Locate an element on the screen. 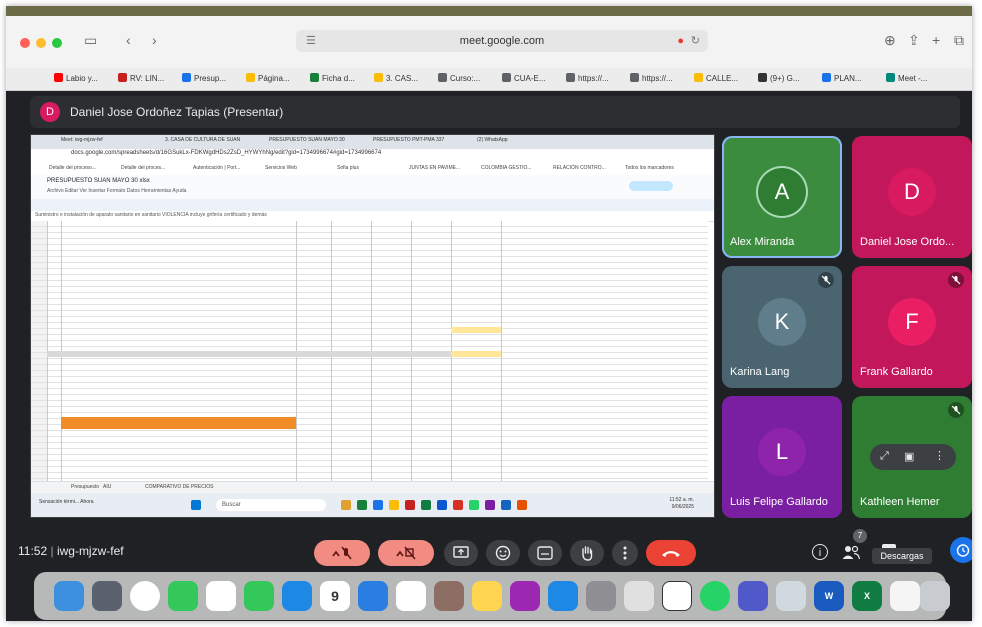 The width and height of the screenshot is (982, 627). sheet-tab: AIU is located at coordinates (107, 487).